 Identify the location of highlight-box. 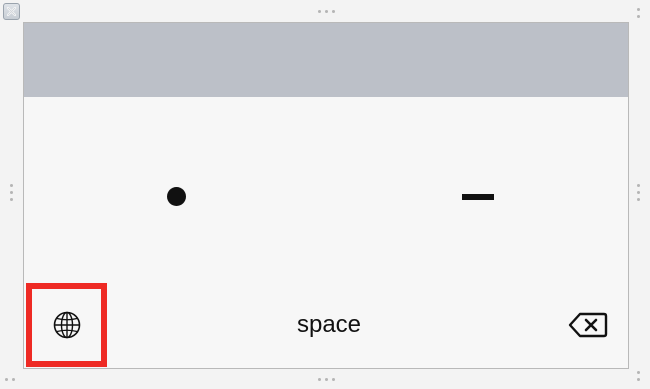
(66, 325).